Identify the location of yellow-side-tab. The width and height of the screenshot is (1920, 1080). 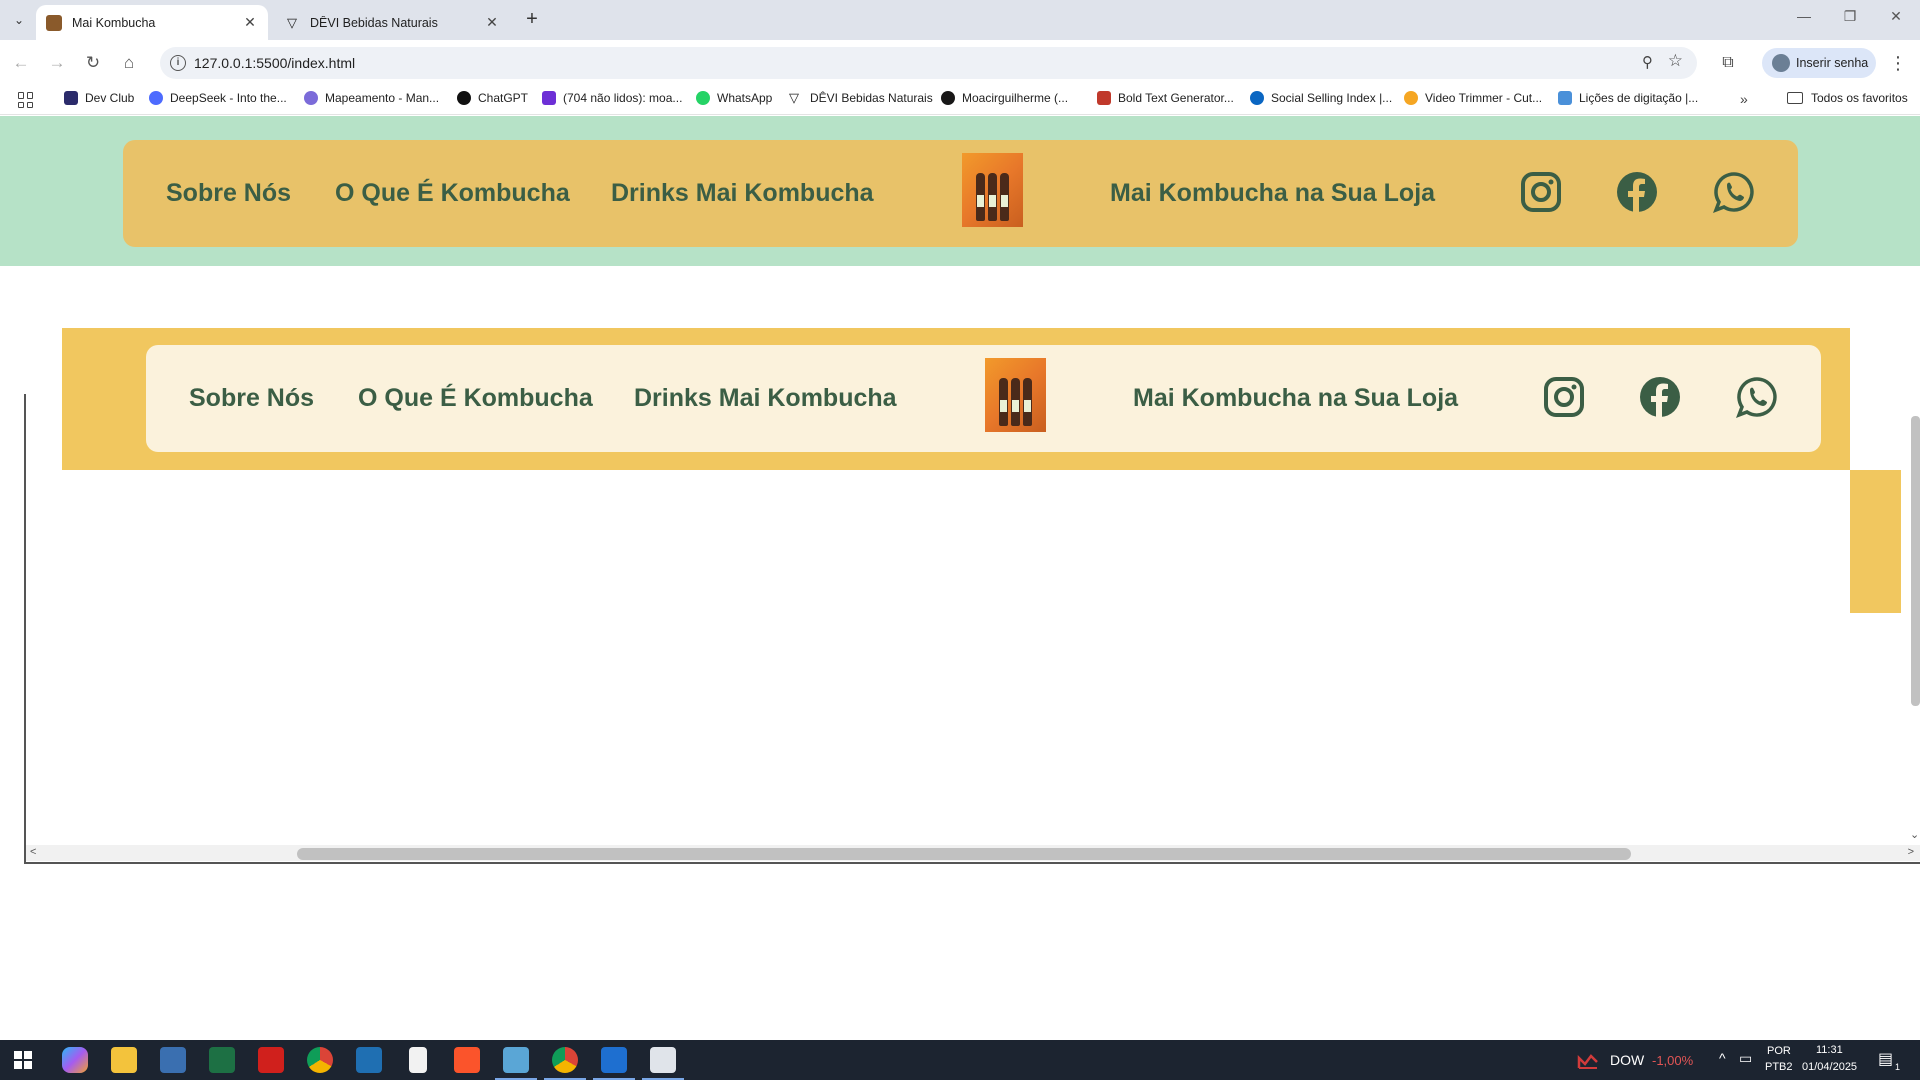
(1875, 541).